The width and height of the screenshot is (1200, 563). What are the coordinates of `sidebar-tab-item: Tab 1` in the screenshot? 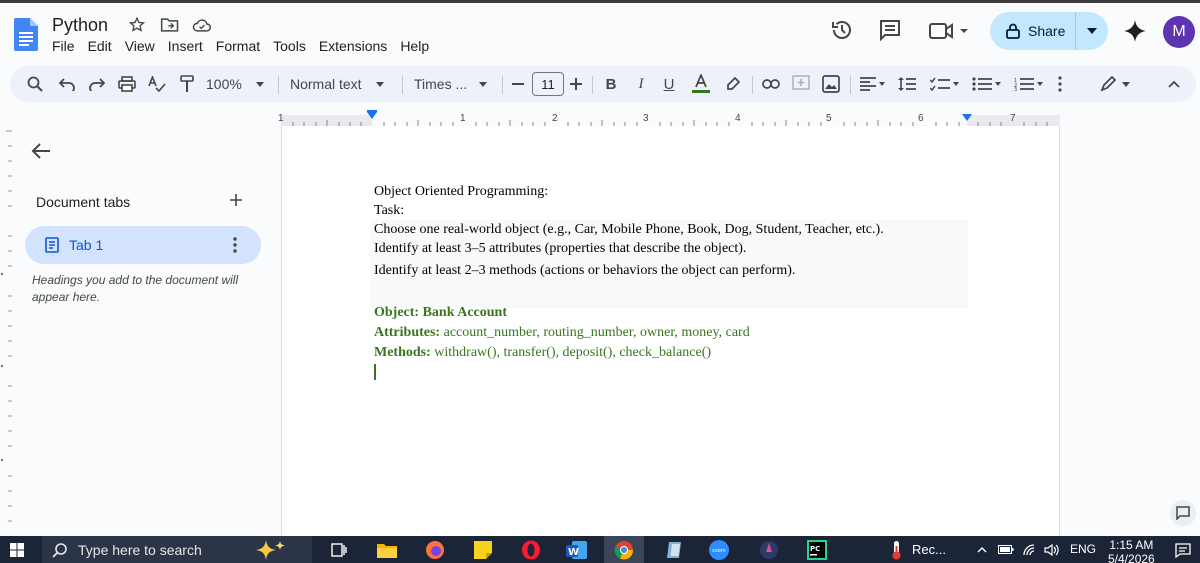 It's located at (143, 245).